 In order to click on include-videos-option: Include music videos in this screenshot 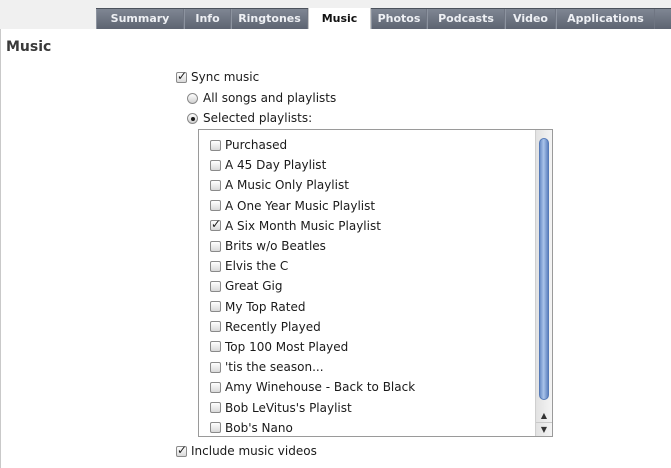, I will do `click(246, 450)`.